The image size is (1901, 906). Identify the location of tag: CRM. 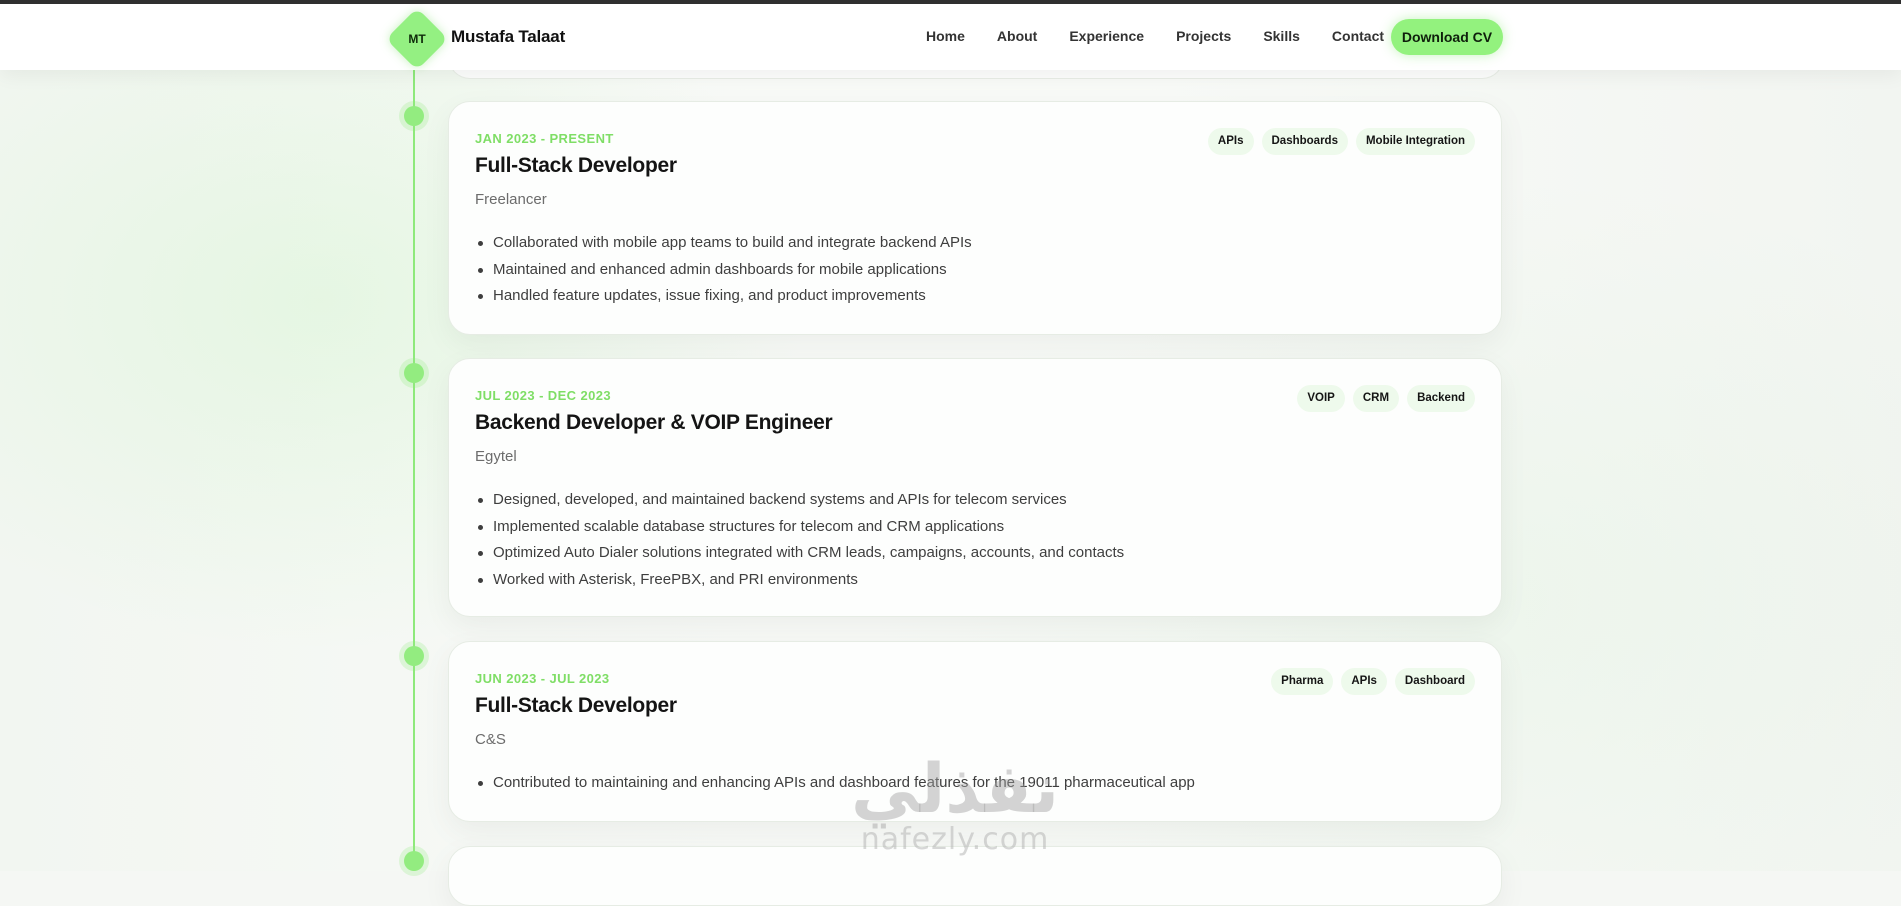
(1376, 398).